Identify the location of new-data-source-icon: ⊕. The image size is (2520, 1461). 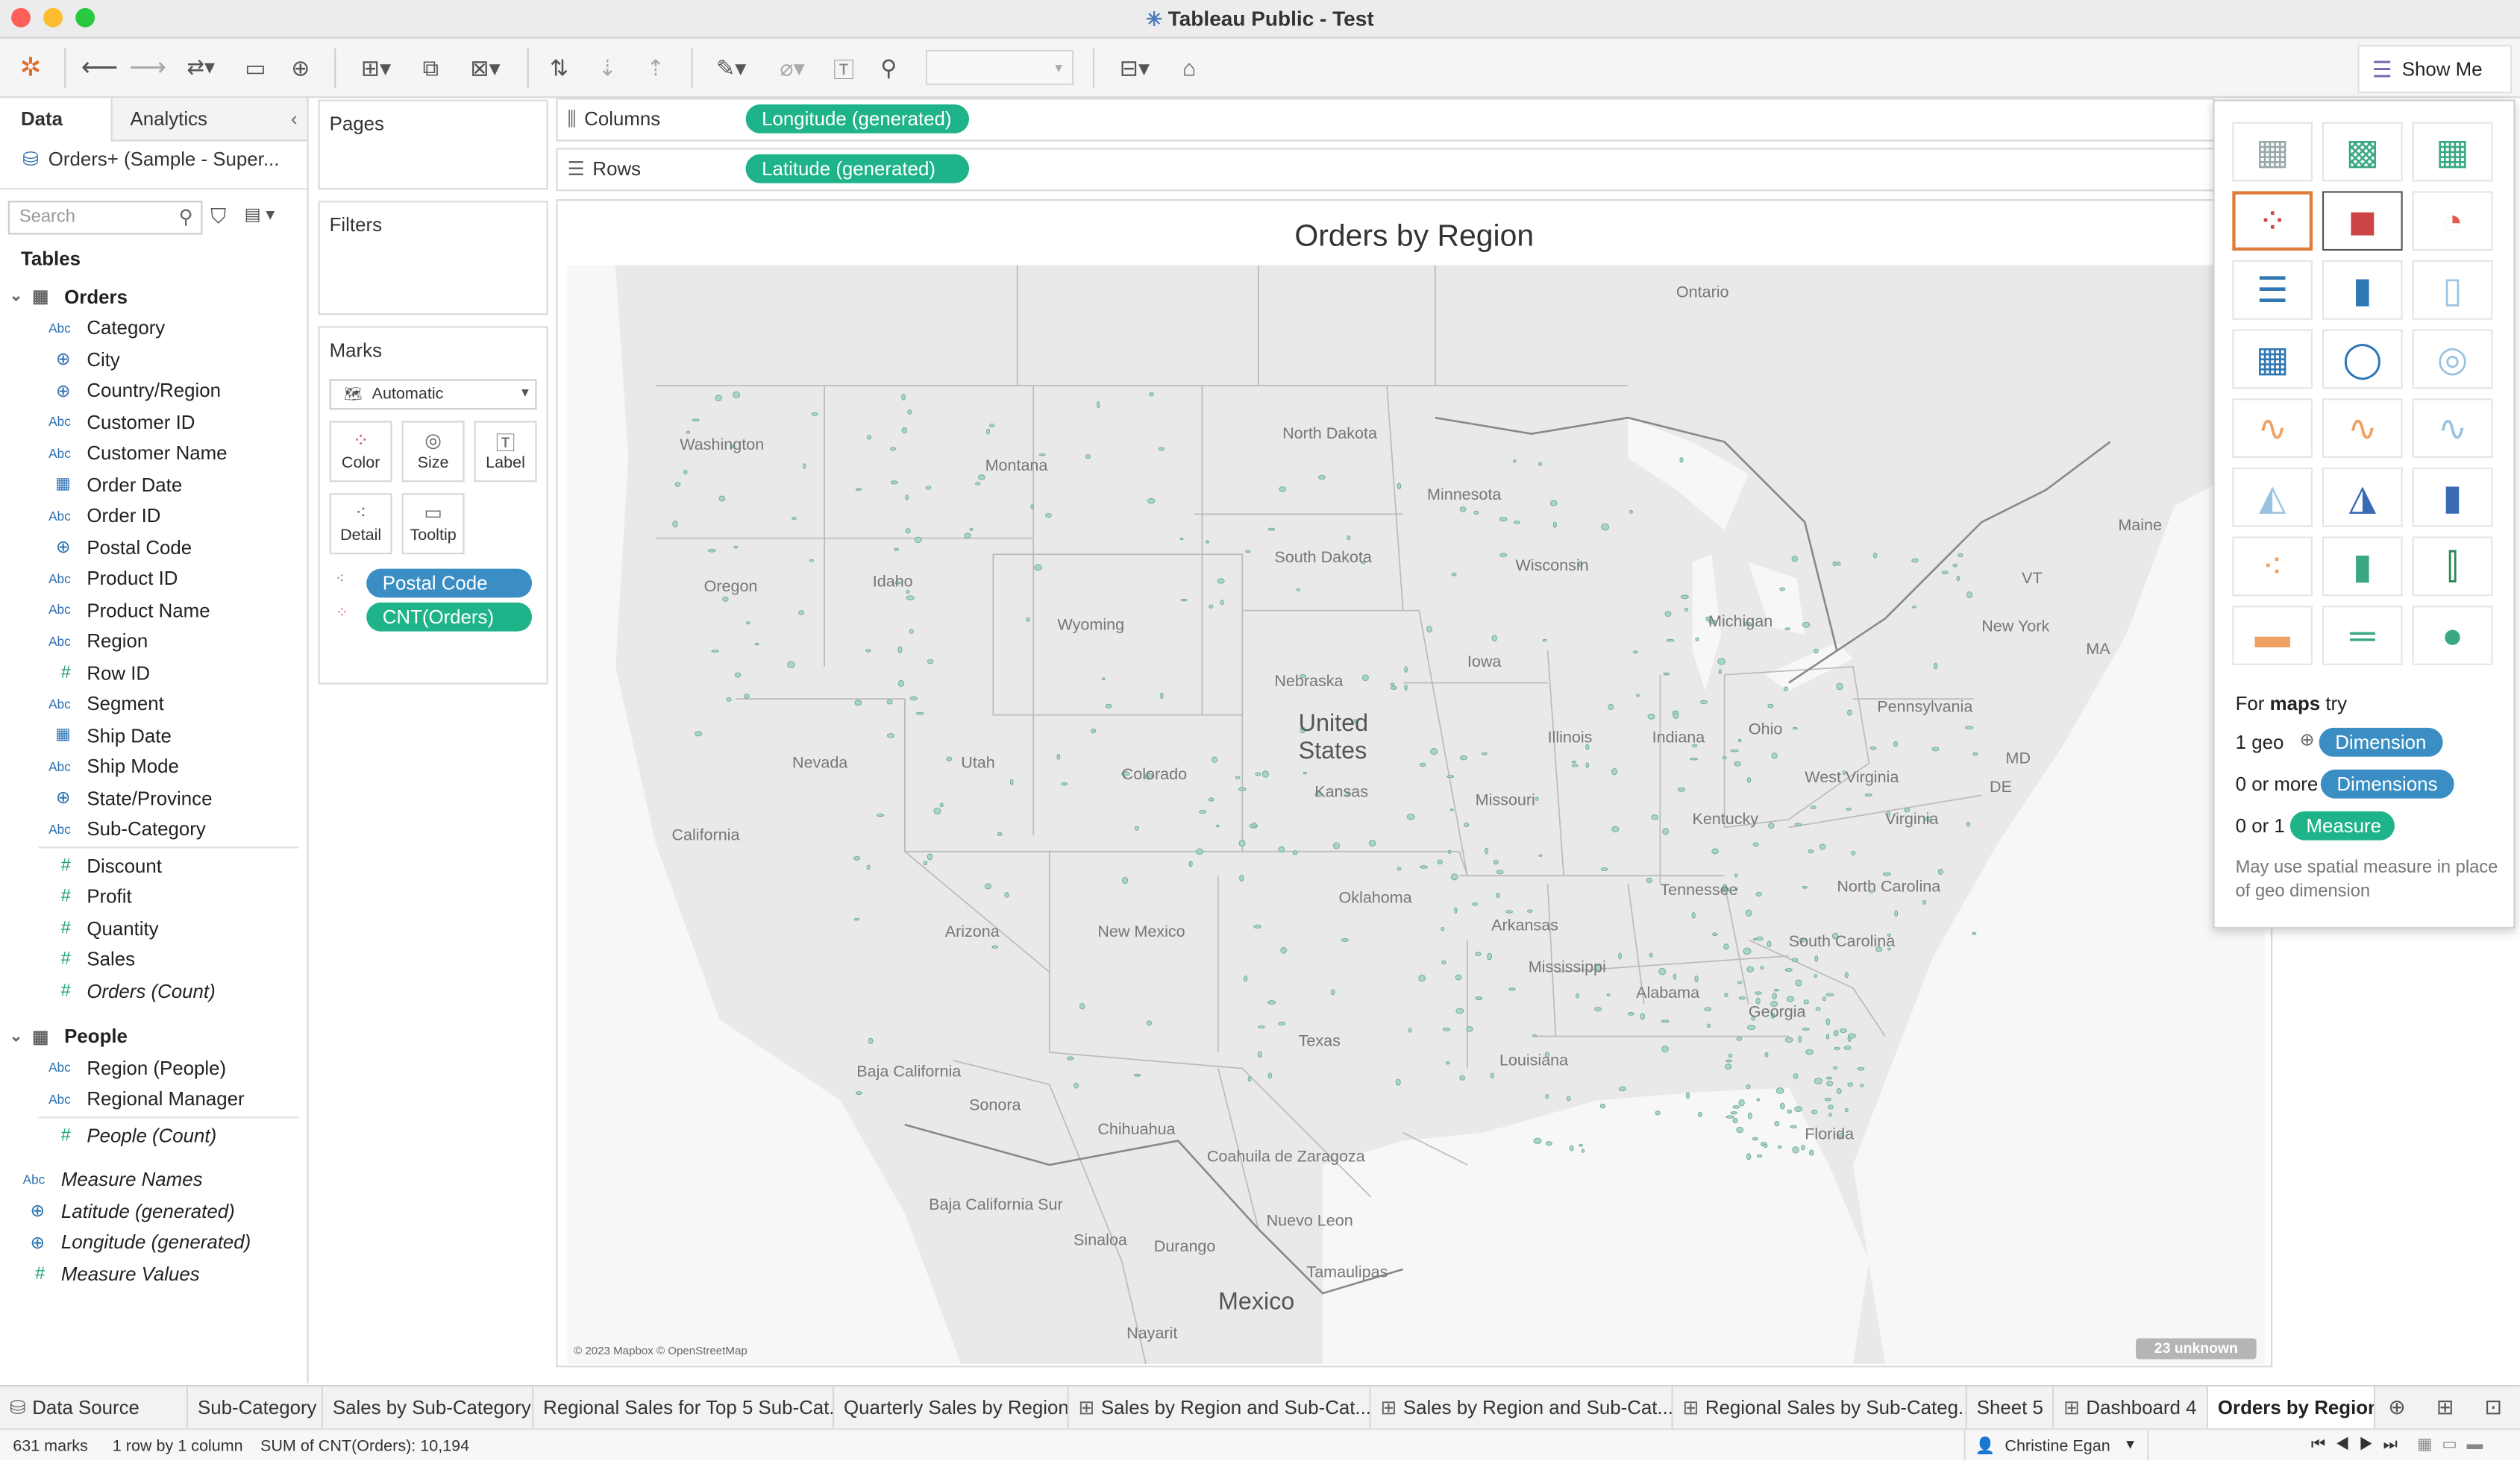
(300, 67).